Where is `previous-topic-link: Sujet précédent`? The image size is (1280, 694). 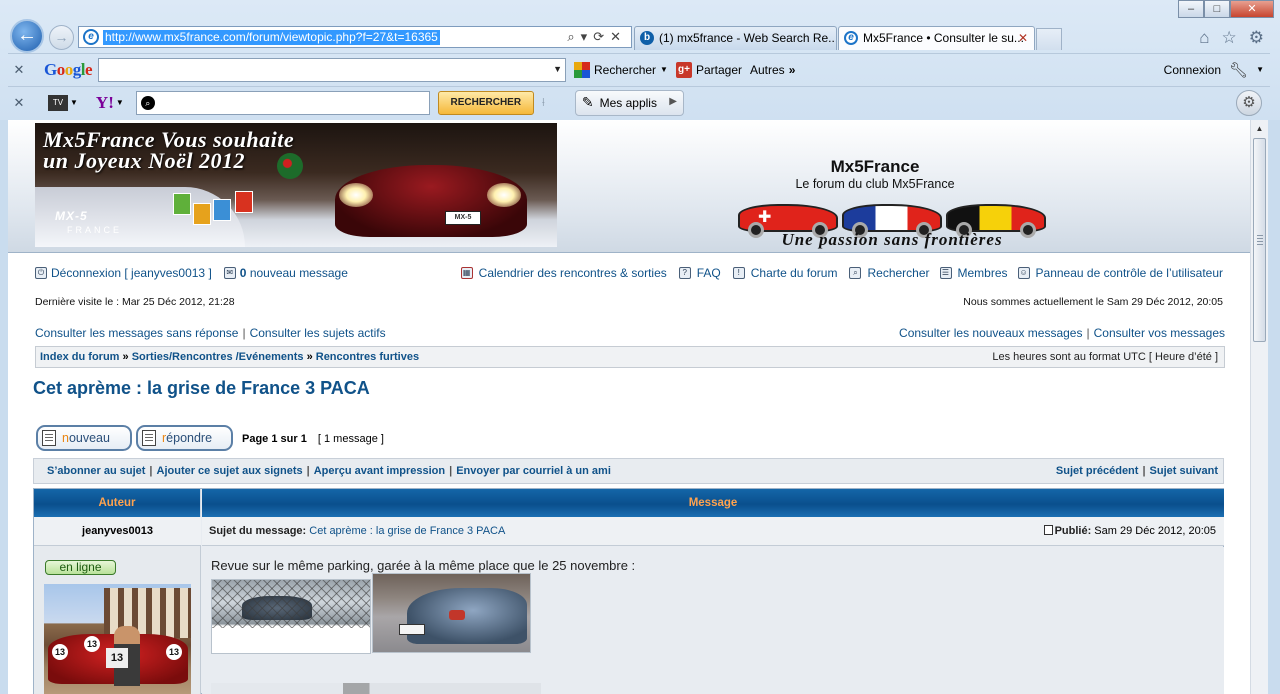
previous-topic-link: Sujet précédent is located at coordinates (1097, 471).